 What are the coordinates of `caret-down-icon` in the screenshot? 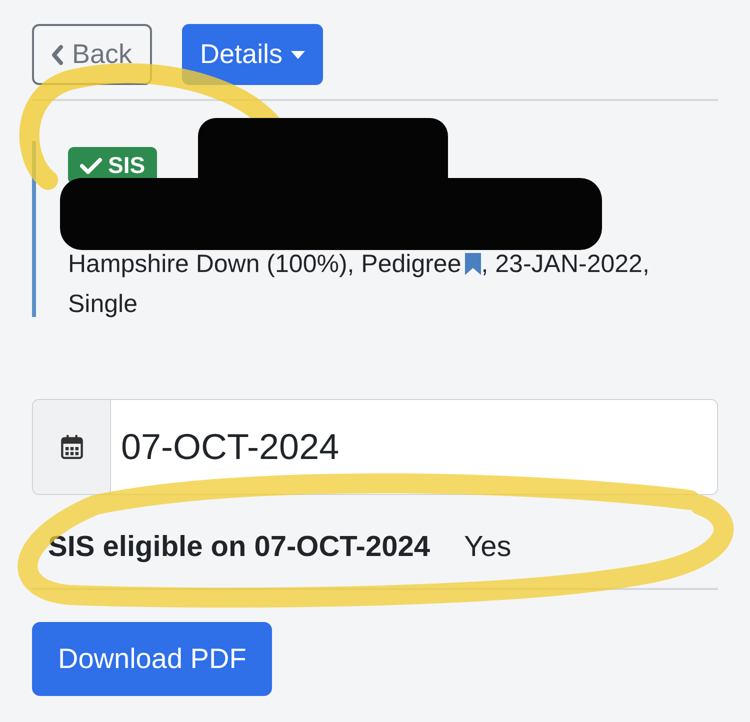 It's located at (297, 54).